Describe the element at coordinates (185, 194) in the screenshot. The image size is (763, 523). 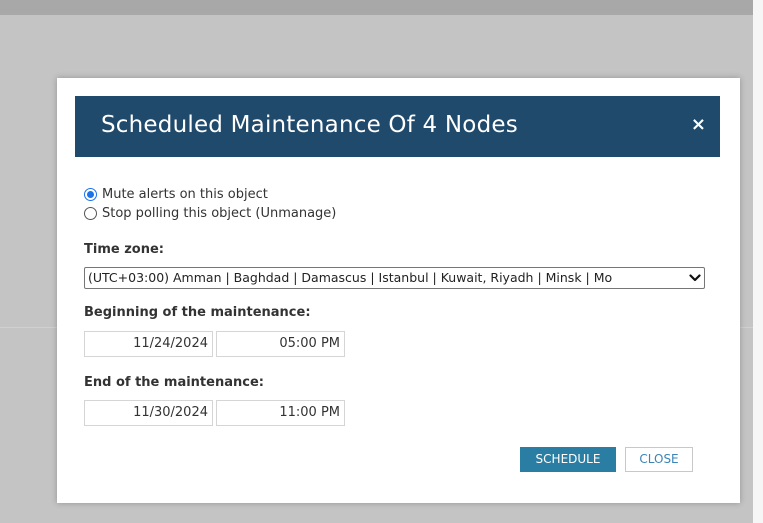
I see `mute-alerts-label: Mute alerts on this object` at that location.